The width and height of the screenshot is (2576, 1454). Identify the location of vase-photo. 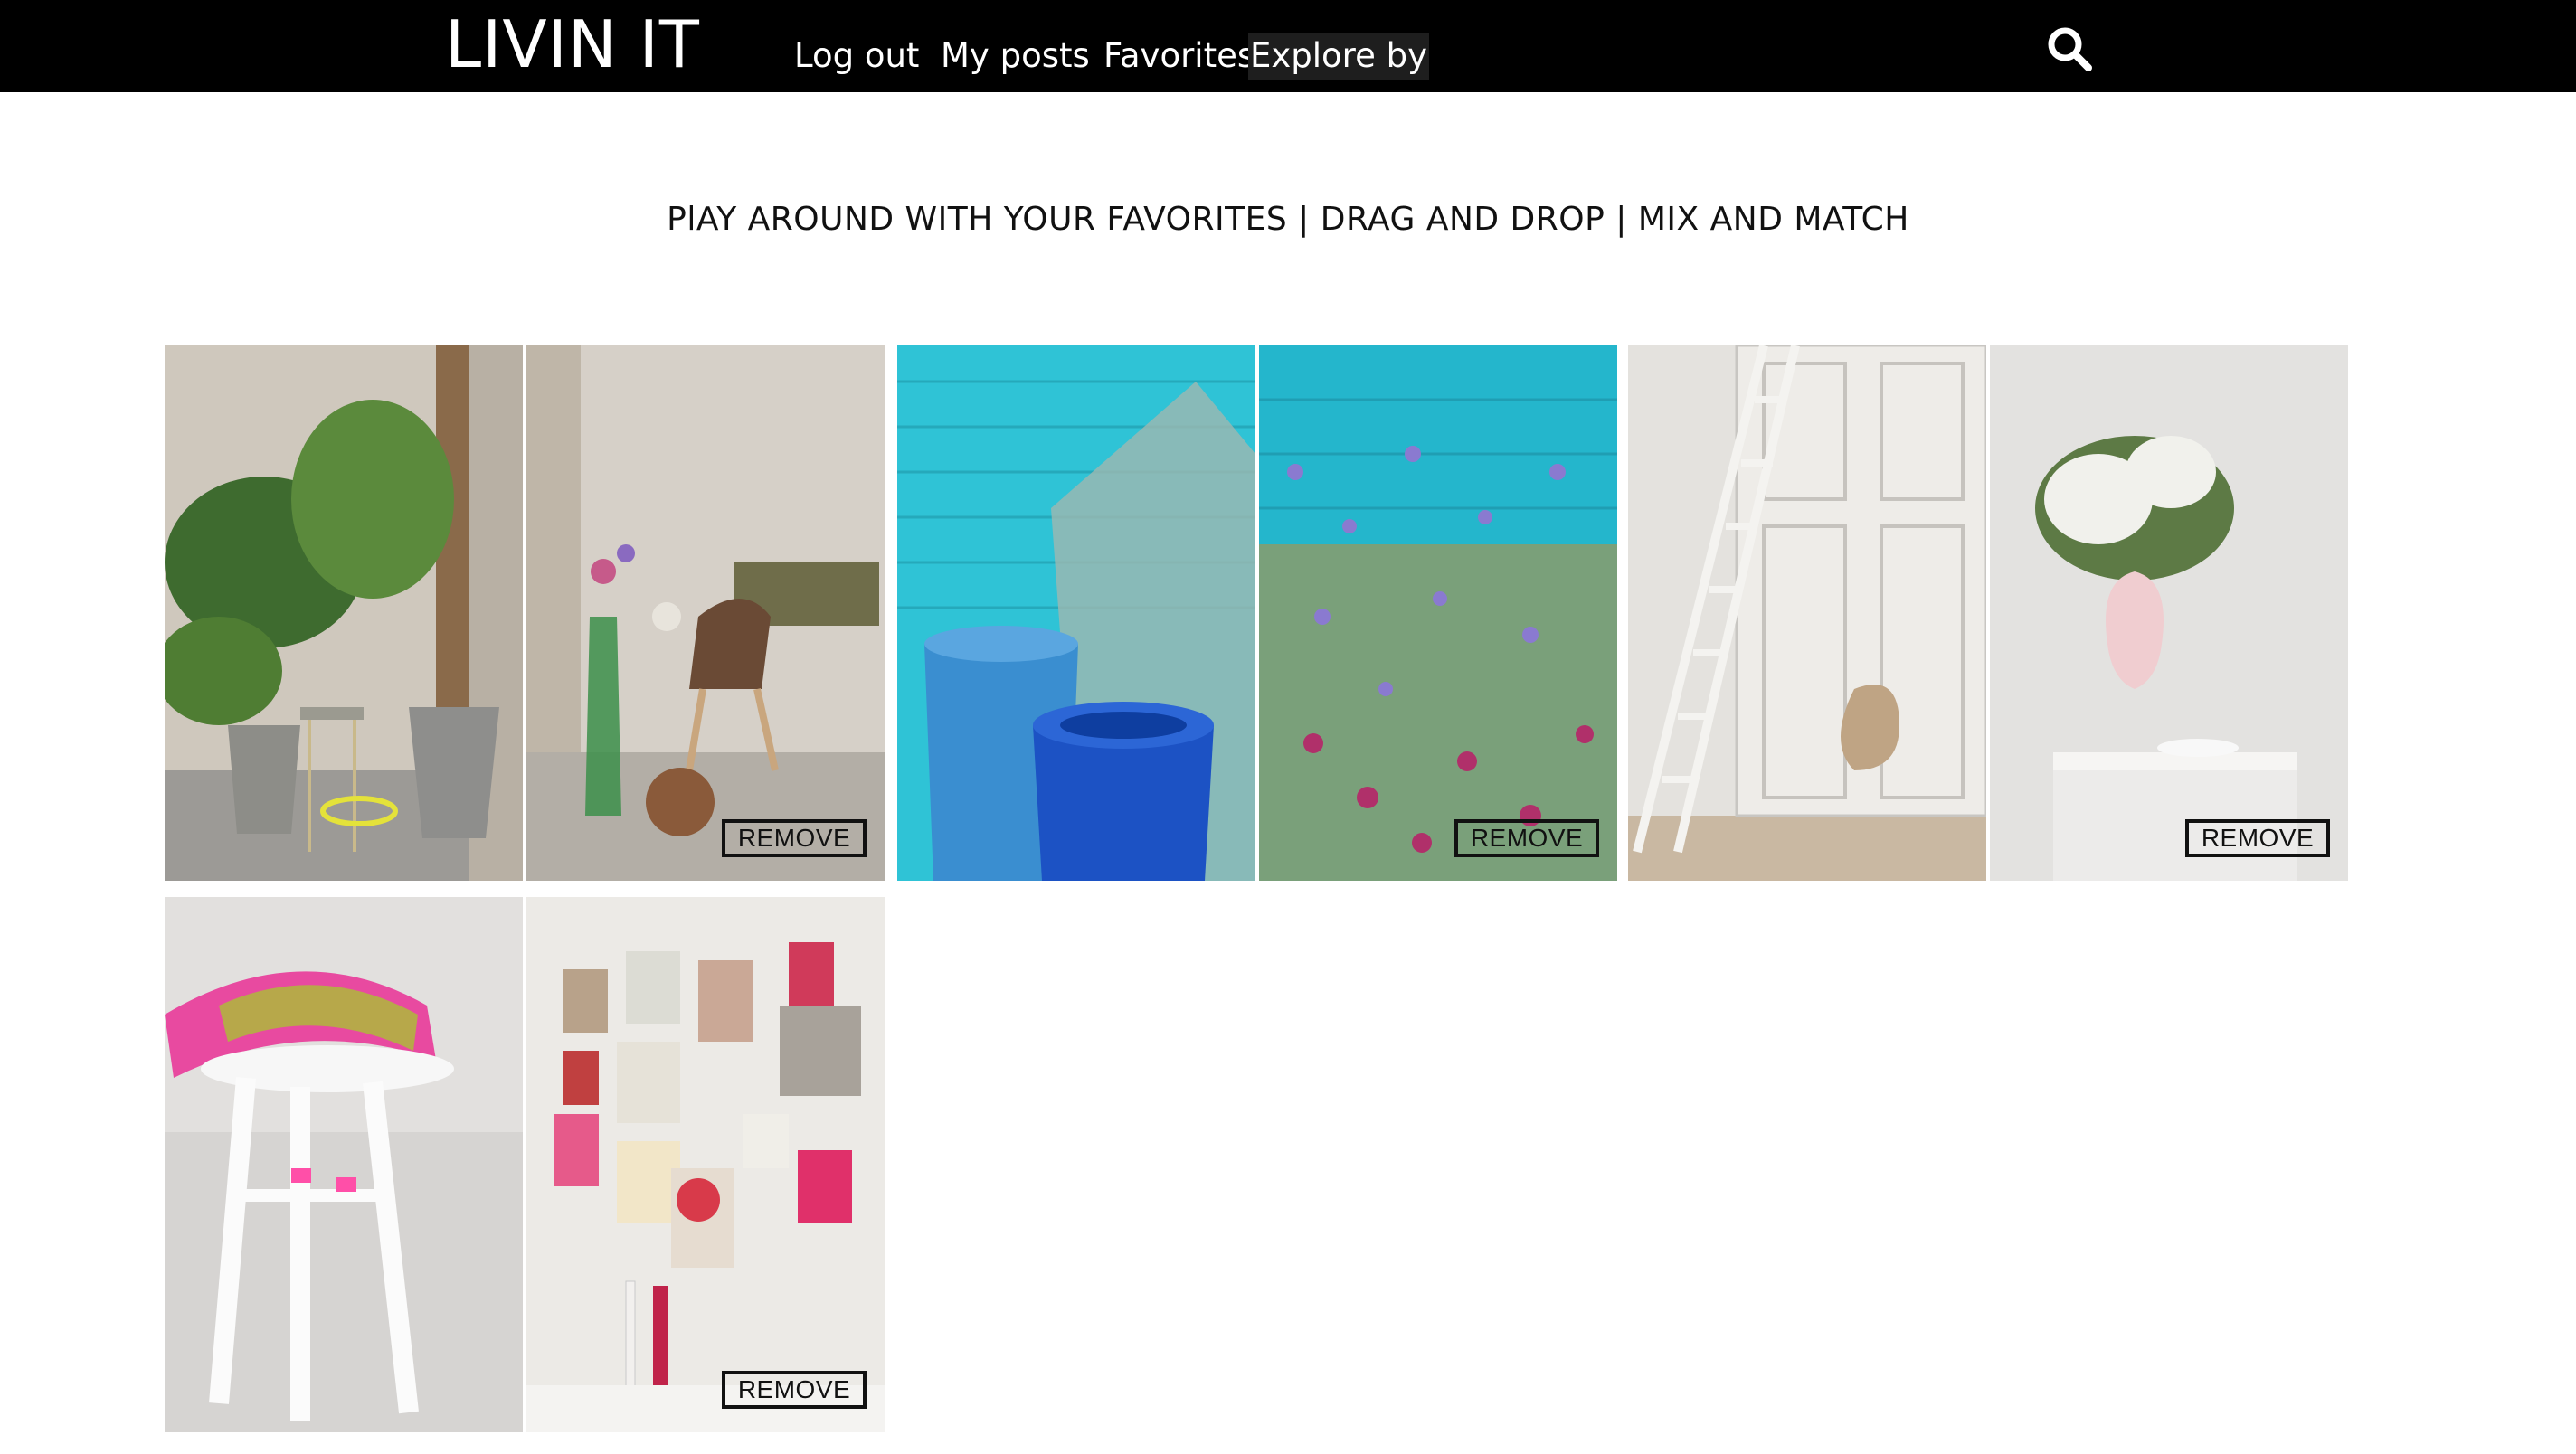
(2169, 613).